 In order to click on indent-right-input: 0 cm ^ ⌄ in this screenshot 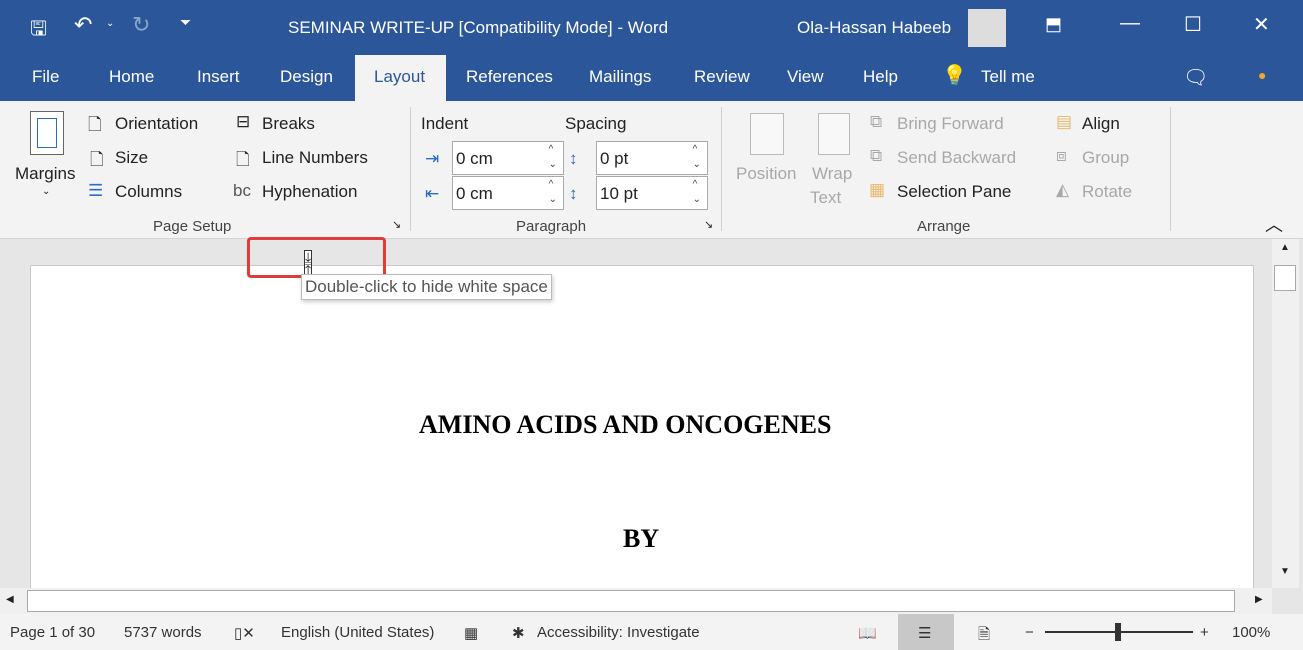, I will do `click(508, 193)`.